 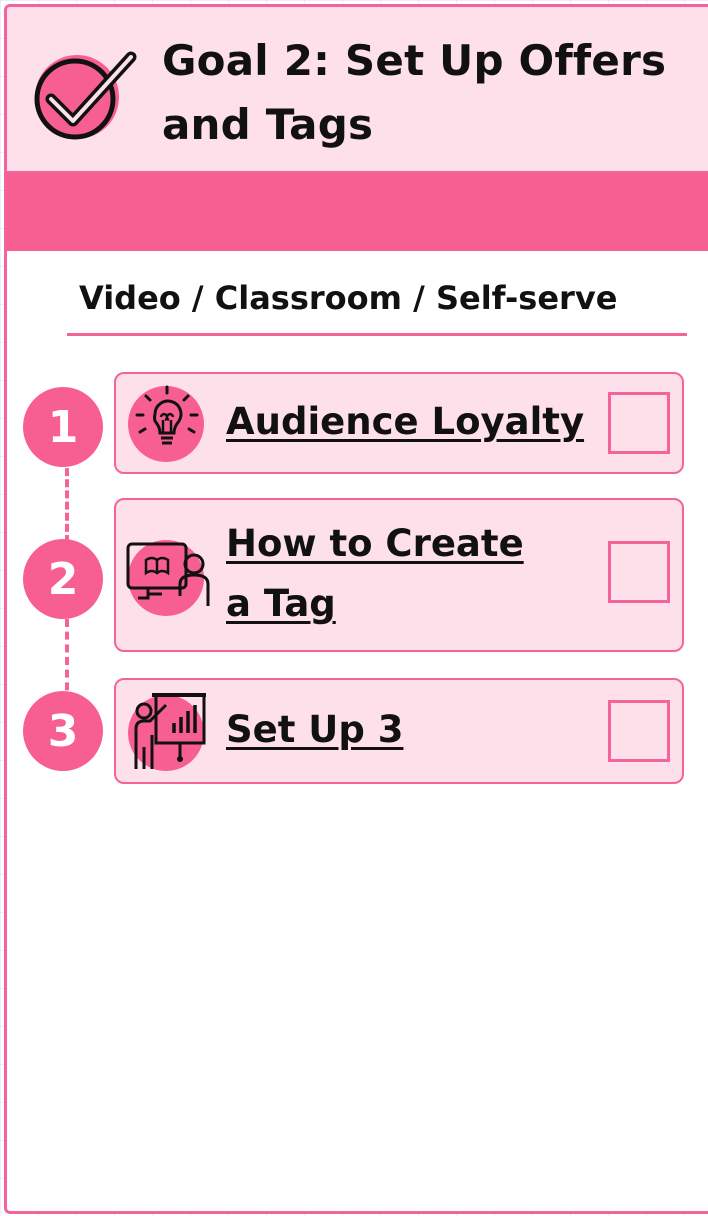 What do you see at coordinates (375, 544) in the screenshot?
I see `how-to-create-tag-line-1: How to Create` at bounding box center [375, 544].